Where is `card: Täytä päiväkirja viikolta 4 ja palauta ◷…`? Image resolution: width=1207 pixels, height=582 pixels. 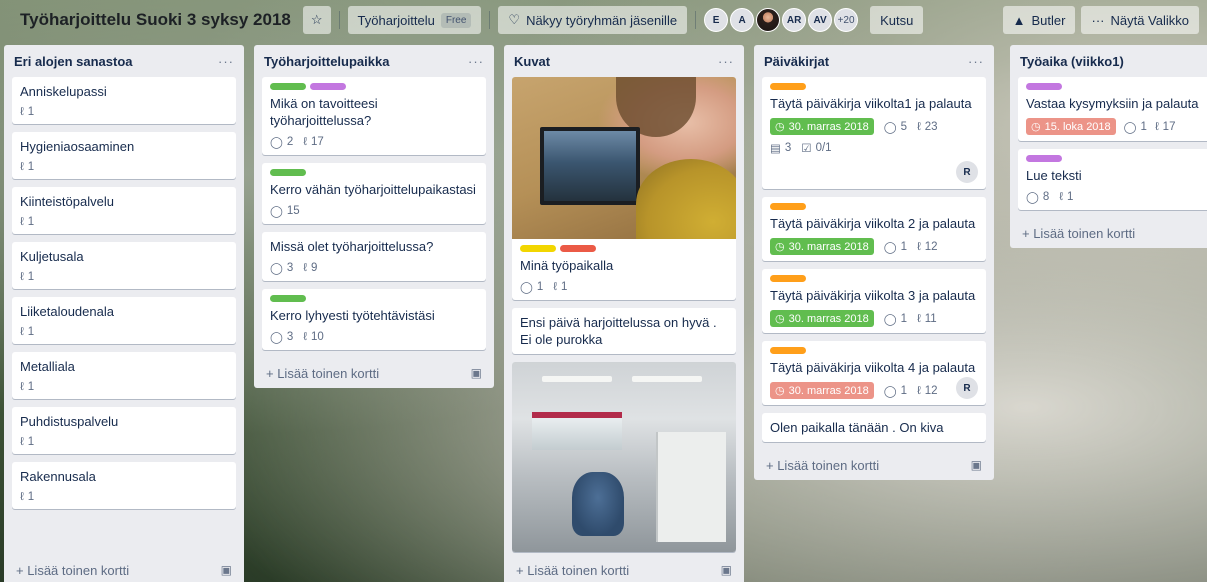
card: Täytä päiväkirja viikolta 4 ja palauta ◷… is located at coordinates (874, 373).